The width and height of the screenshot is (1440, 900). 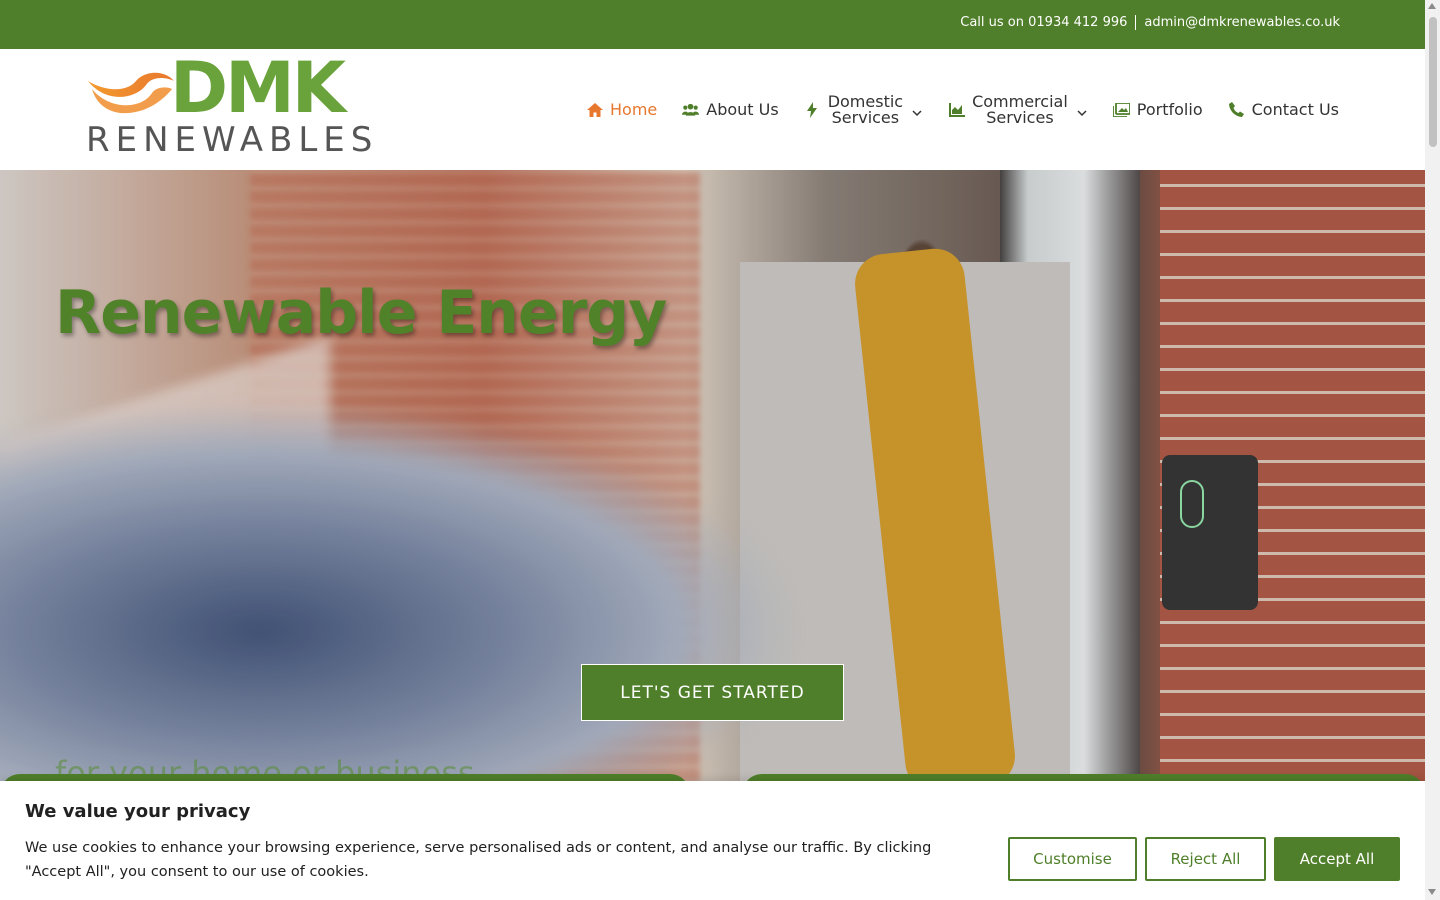 I want to click on home-icon, so click(x=594, y=109).